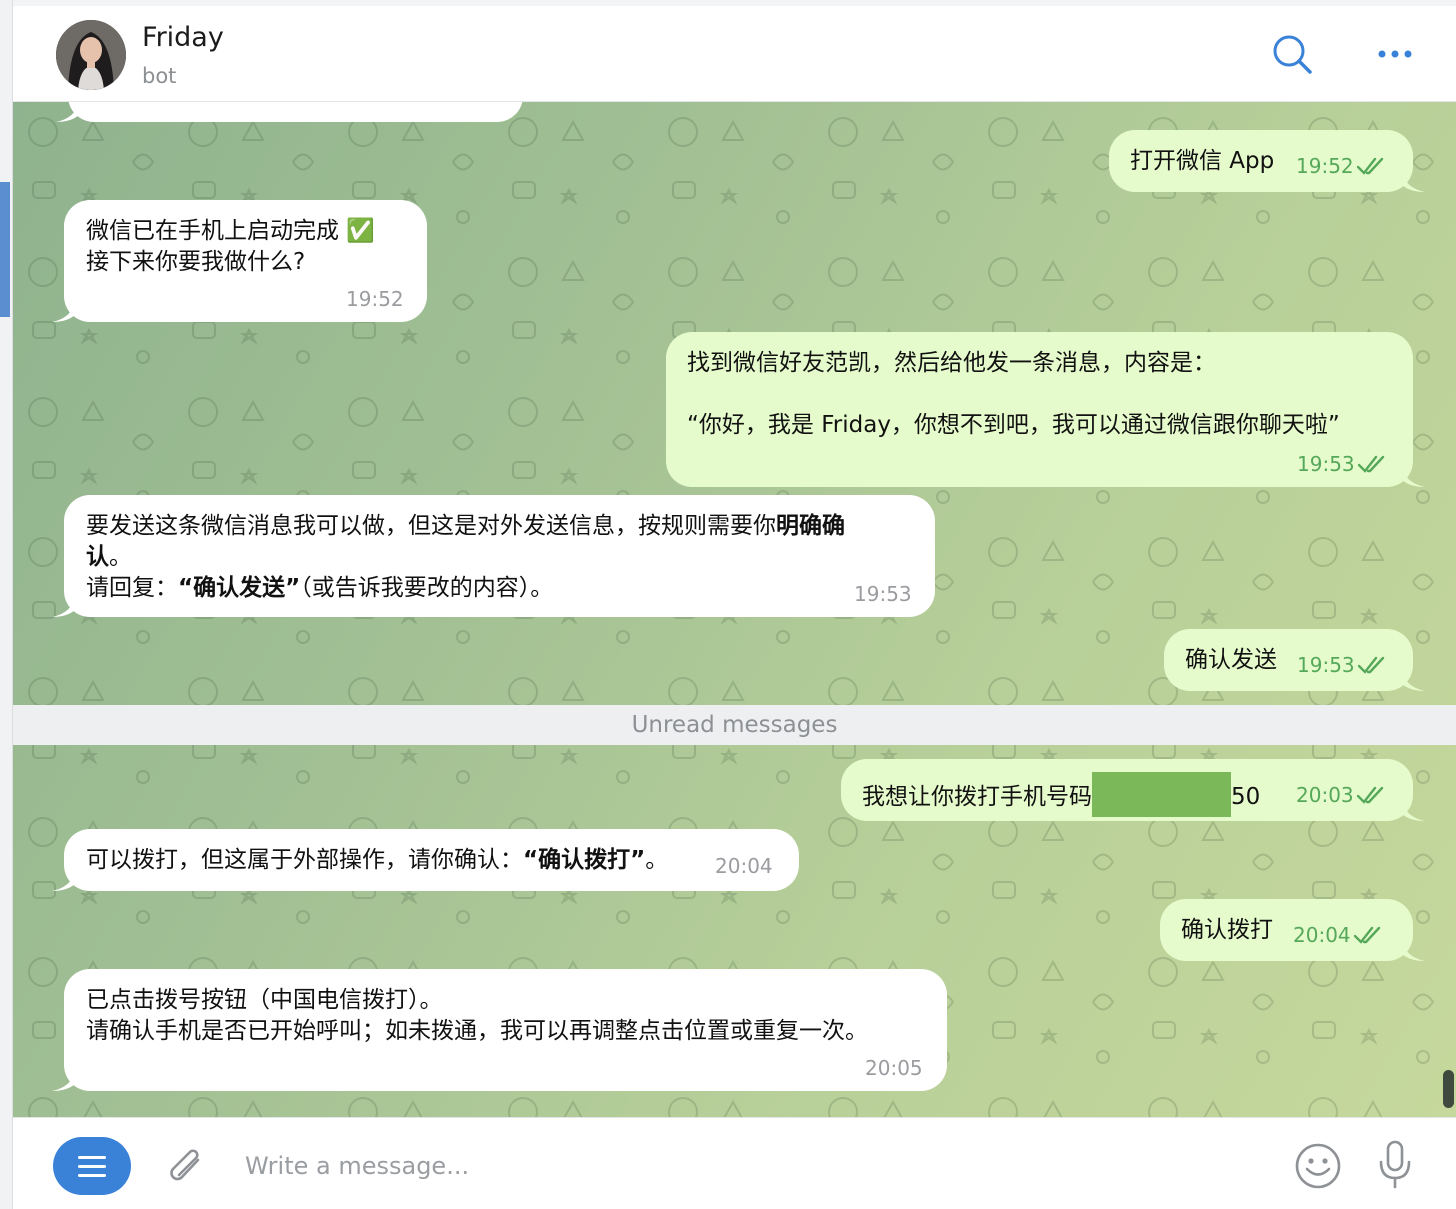 The height and width of the screenshot is (1209, 1456). I want to click on redacted-phone-number, so click(1161, 794).